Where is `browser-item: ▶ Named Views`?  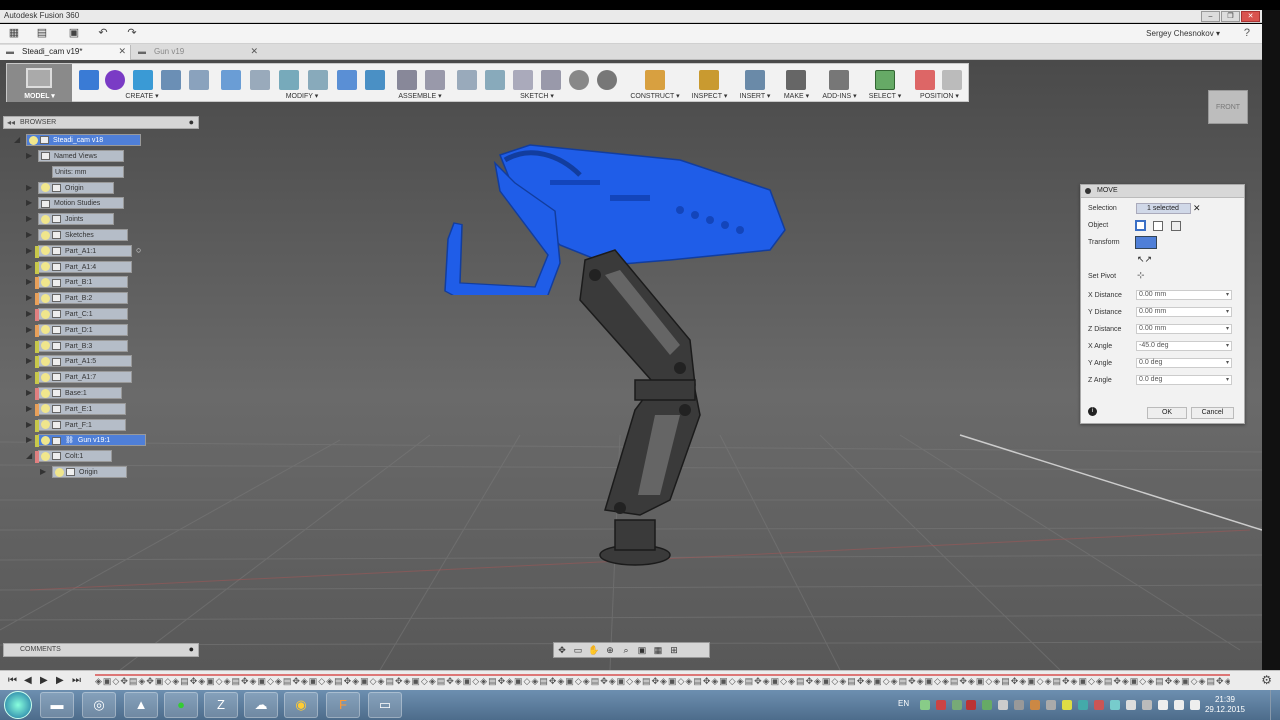
browser-item: ▶ Named Views is located at coordinates (76, 156).